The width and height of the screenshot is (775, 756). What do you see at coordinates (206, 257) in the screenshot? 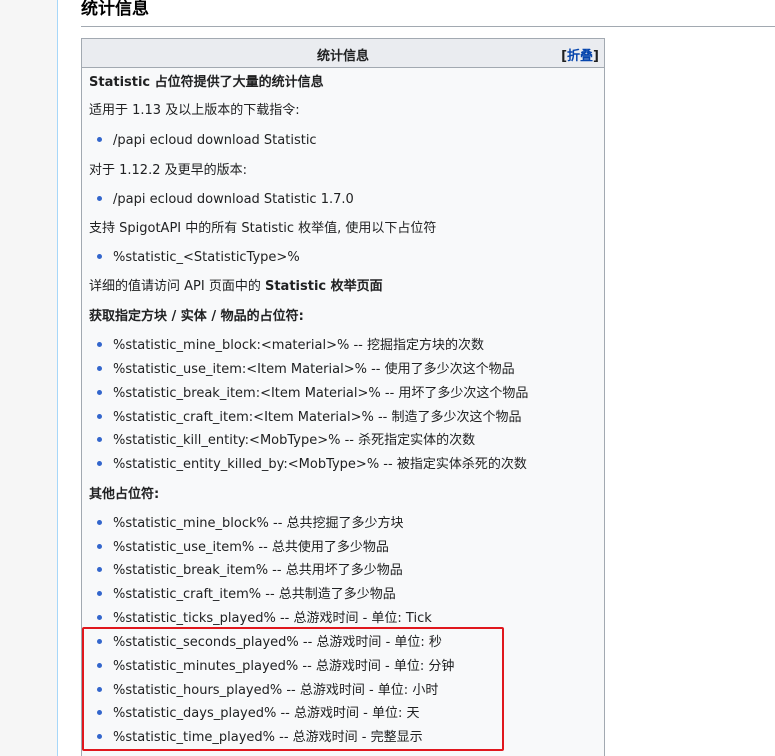
I see `enum-placeholder: %statistic_<StatisticType>%` at bounding box center [206, 257].